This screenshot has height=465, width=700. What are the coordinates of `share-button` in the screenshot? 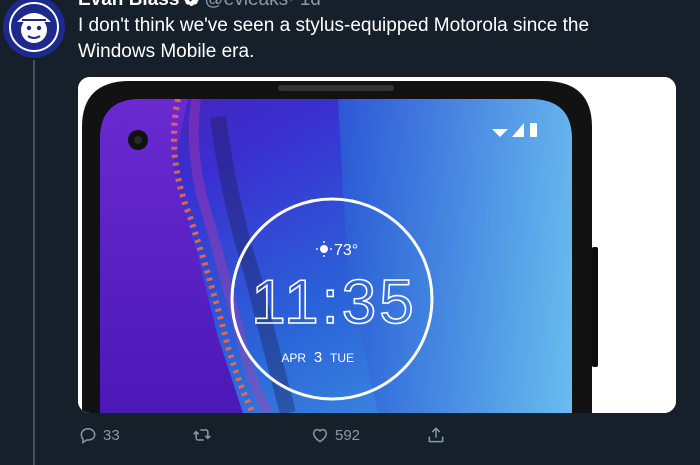 It's located at (438, 435).